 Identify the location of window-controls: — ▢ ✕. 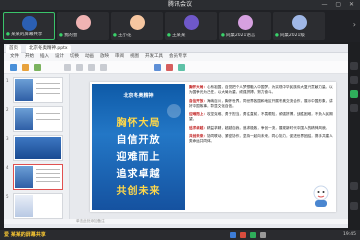
(339, 5).